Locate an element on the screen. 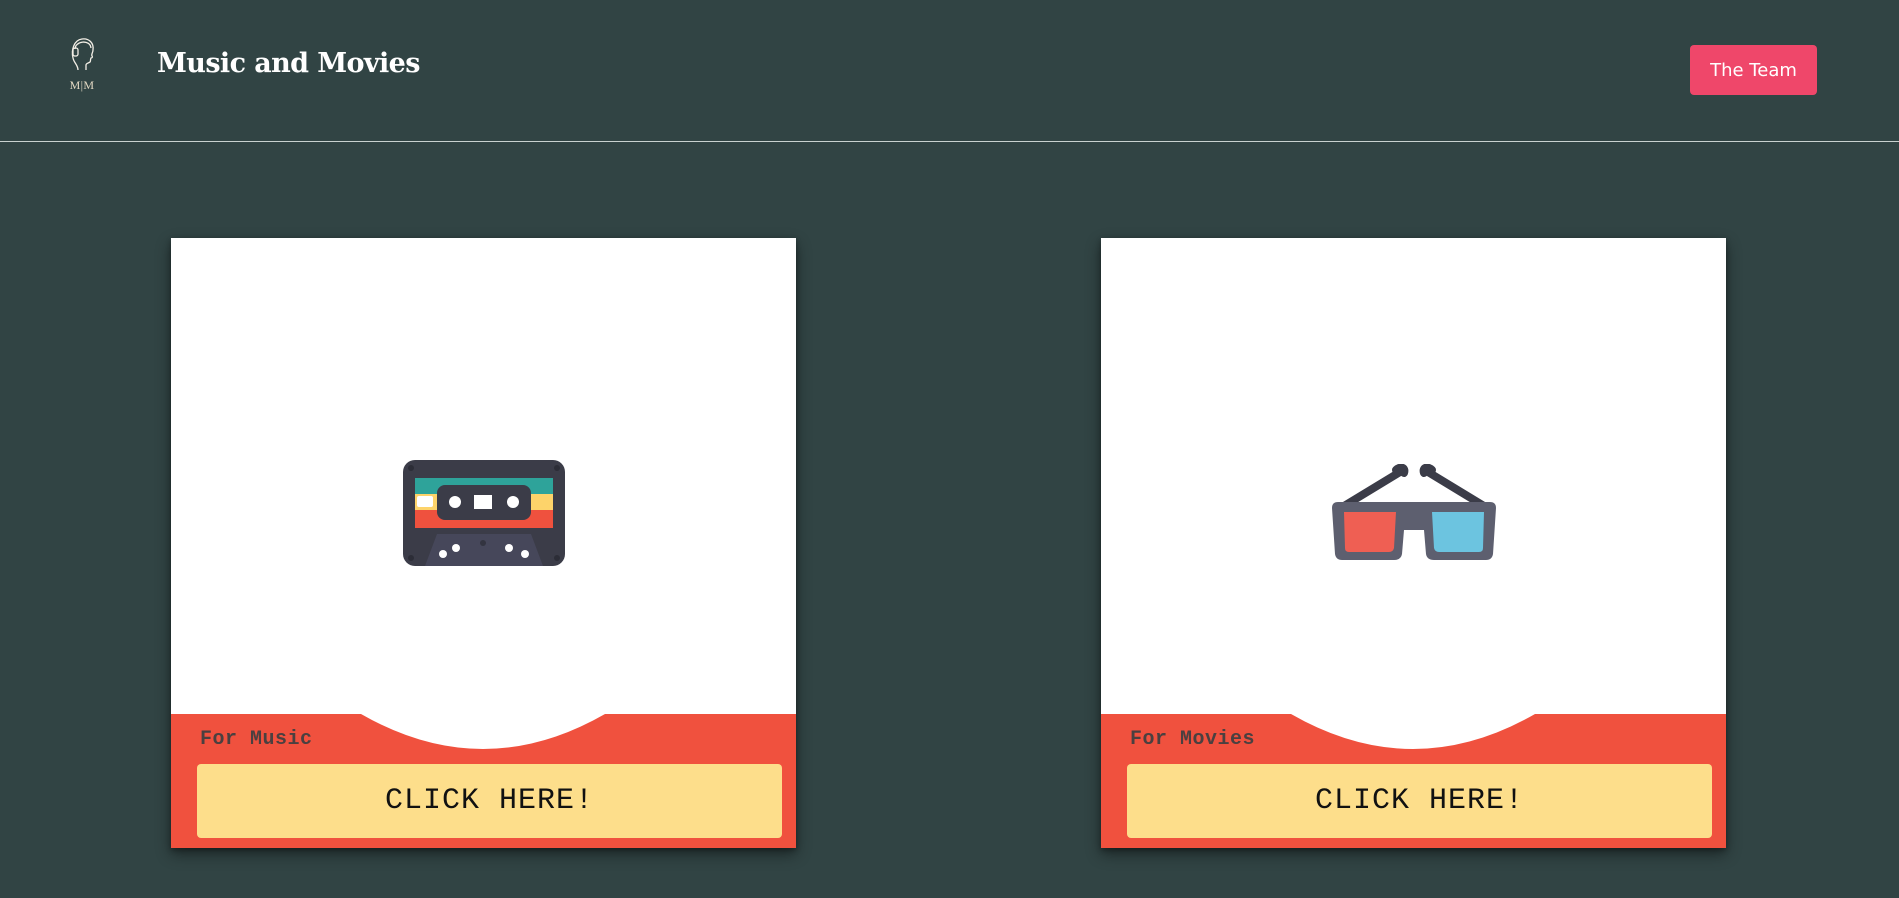 This screenshot has width=1899, height=898. movies-card-footer: For Movies CLICK HERE! is located at coordinates (1413, 781).